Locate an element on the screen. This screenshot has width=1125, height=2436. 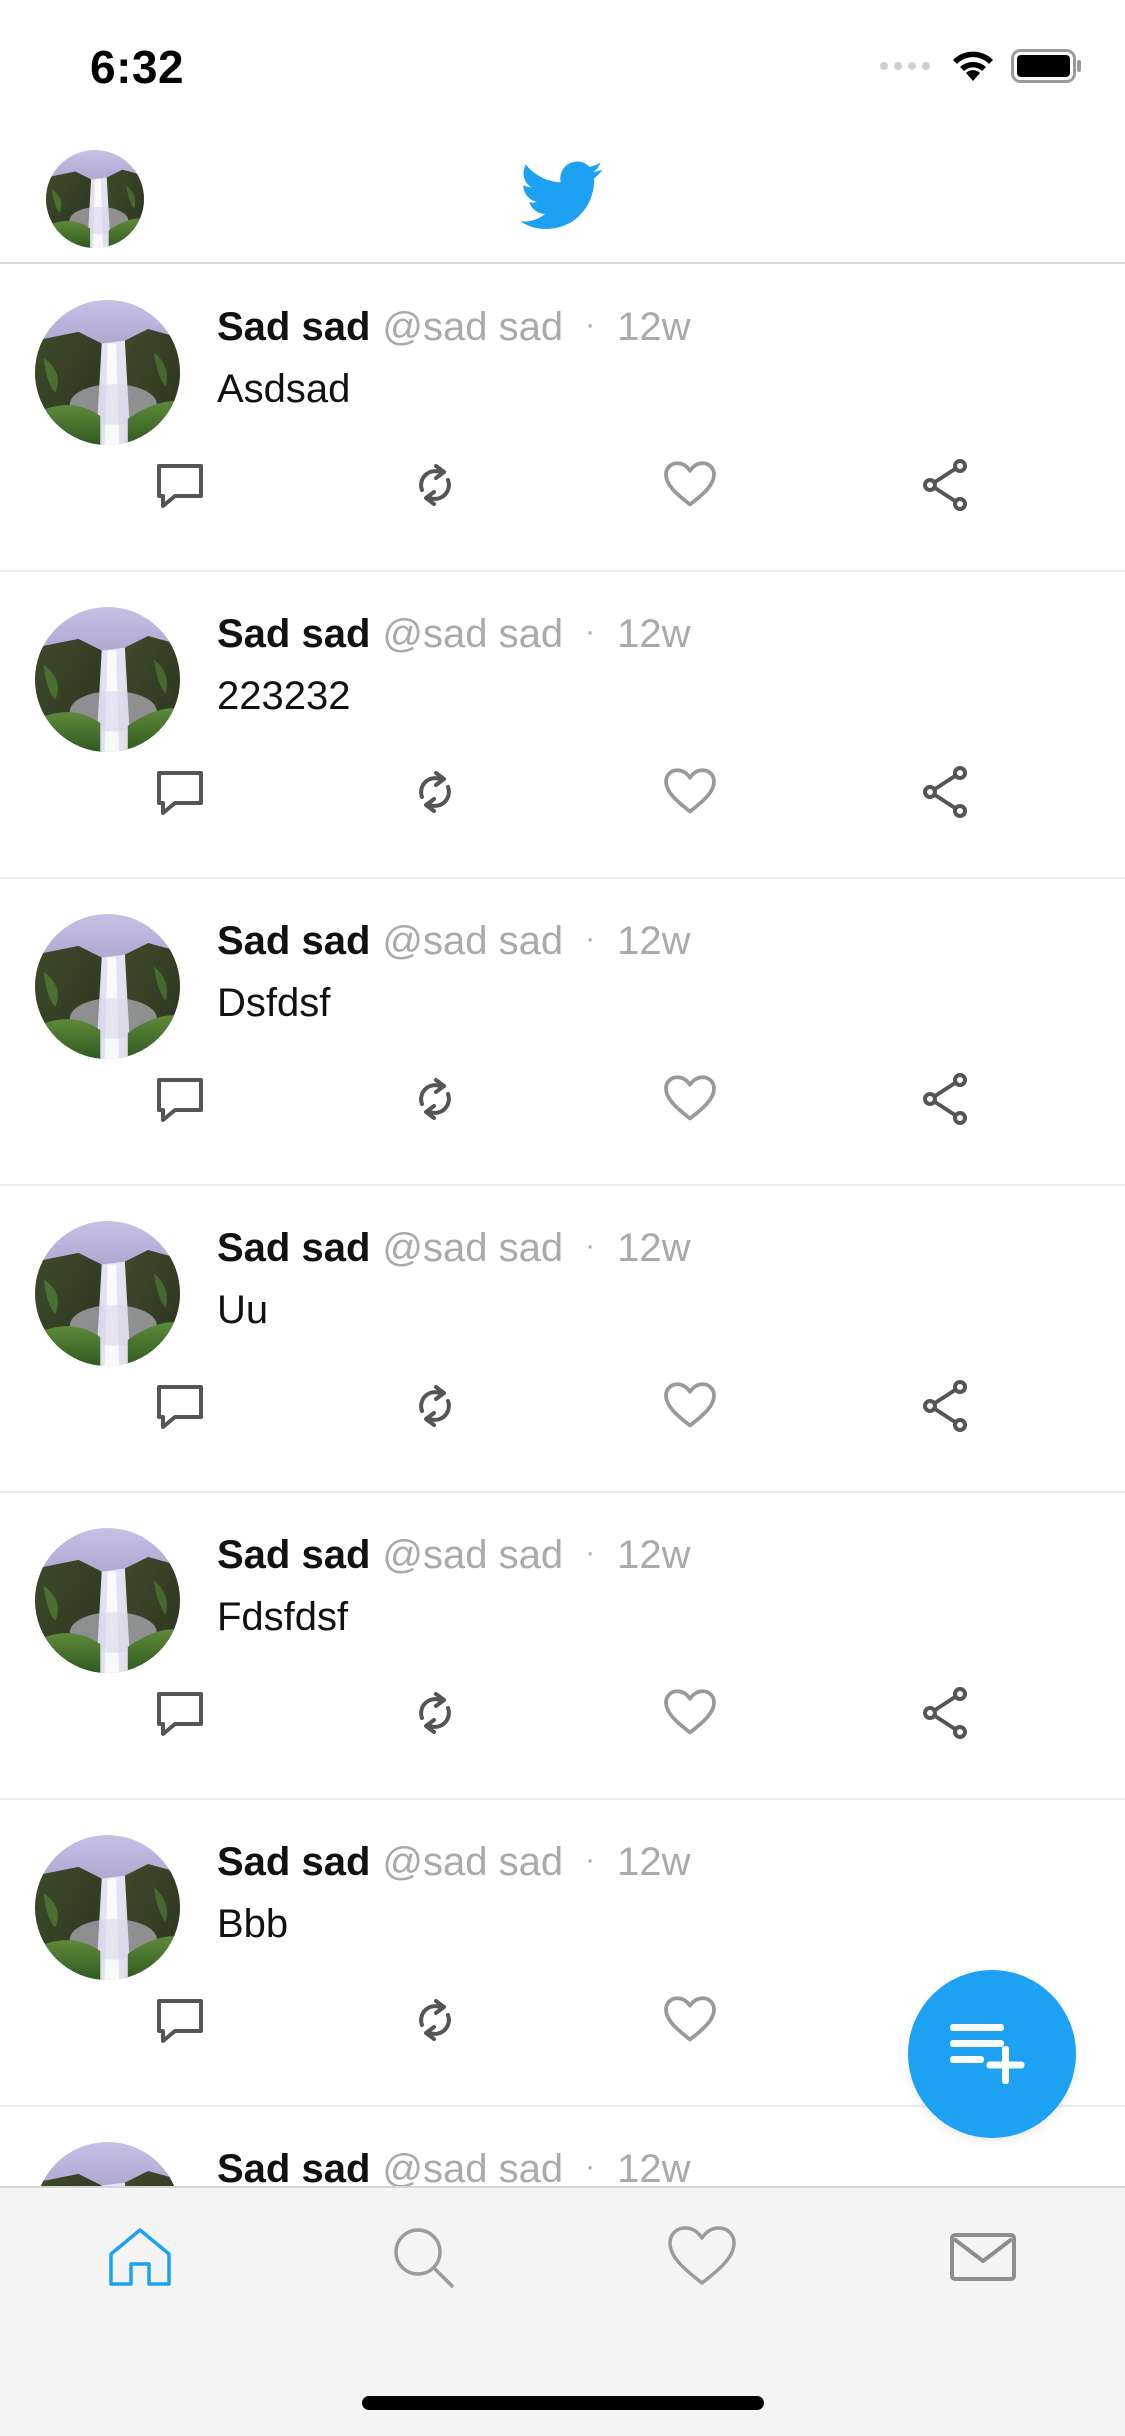
top-header is located at coordinates (562, 198).